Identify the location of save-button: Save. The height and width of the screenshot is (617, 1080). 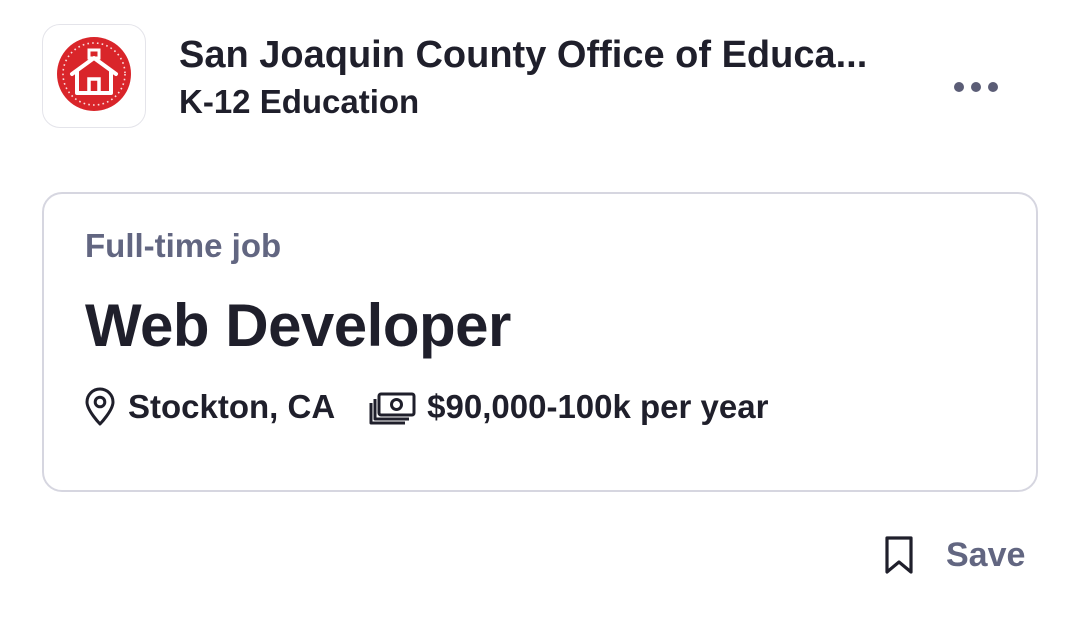
(953, 555).